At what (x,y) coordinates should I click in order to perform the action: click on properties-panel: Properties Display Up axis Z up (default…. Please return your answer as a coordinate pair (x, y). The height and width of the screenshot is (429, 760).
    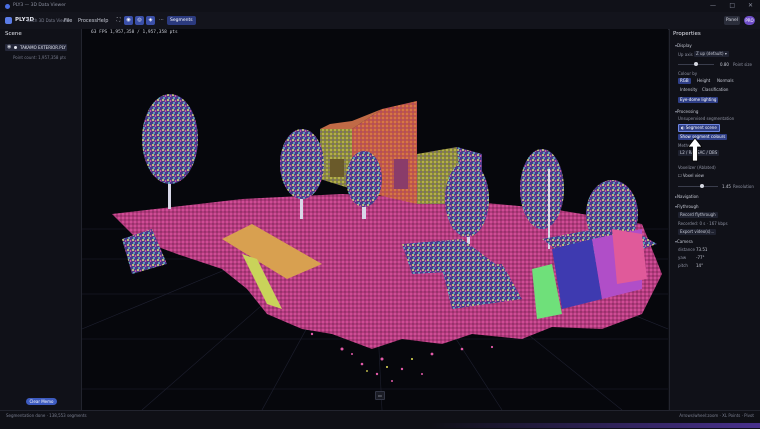
    Looking at the image, I should click on (714, 219).